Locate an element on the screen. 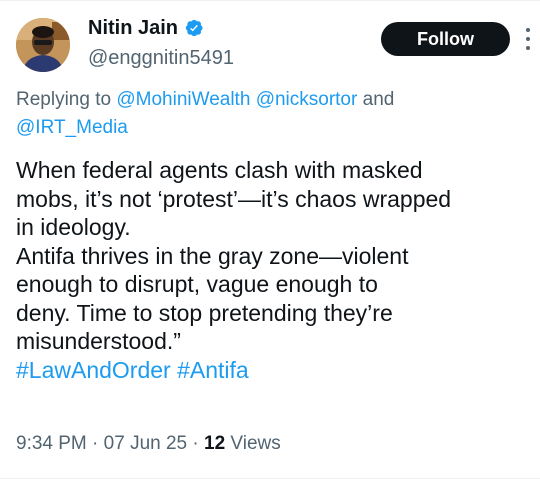  hashtag-antifa: #Antifa is located at coordinates (213, 370).